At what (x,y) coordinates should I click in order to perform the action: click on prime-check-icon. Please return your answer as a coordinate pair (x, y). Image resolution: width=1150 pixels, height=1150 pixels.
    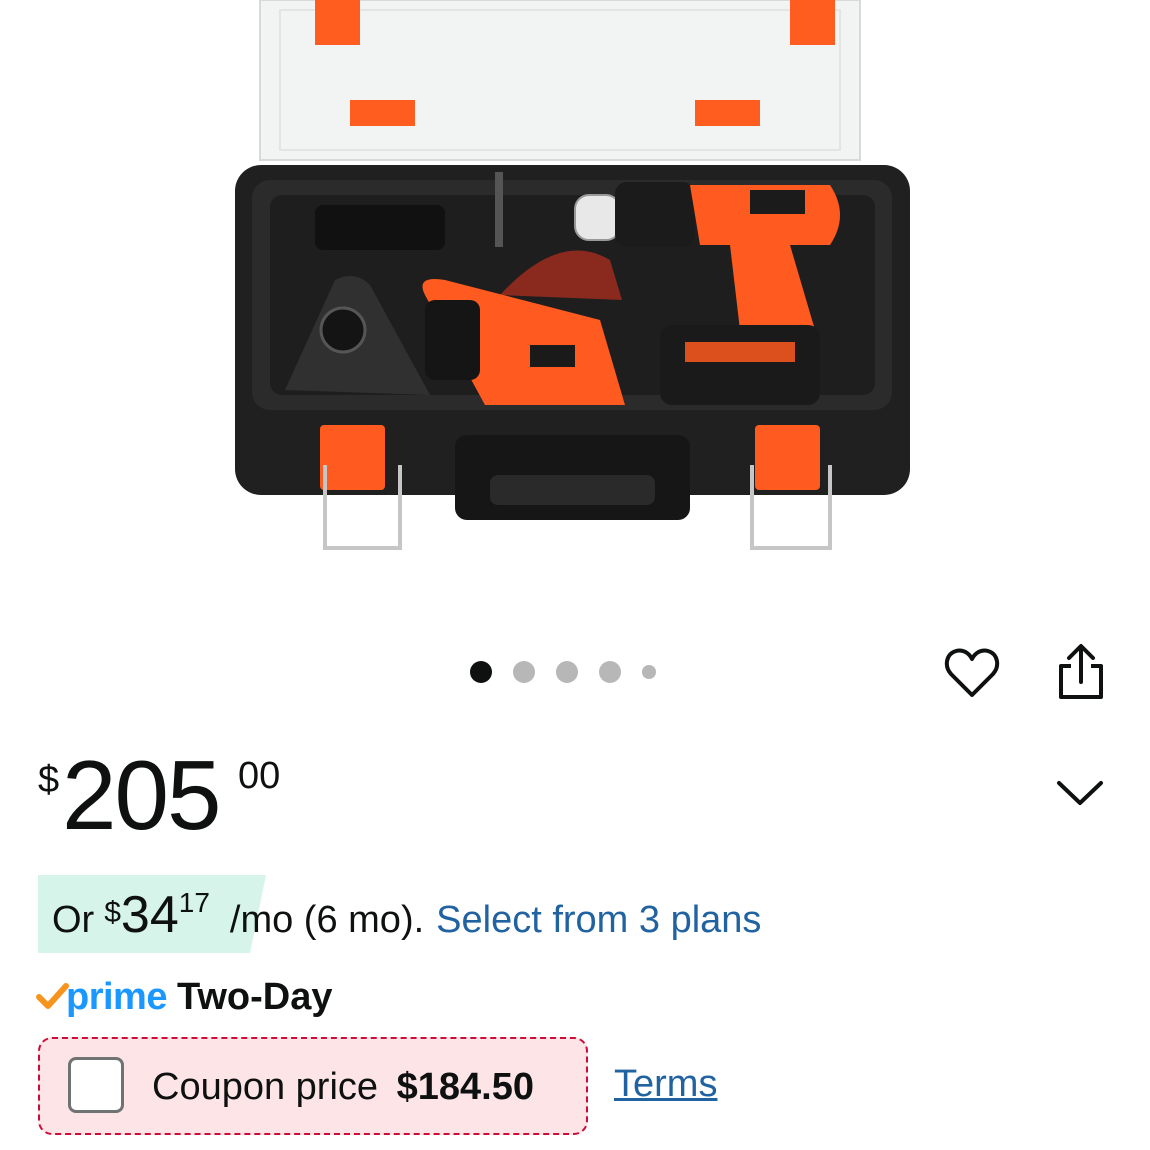
    Looking at the image, I should click on (52, 996).